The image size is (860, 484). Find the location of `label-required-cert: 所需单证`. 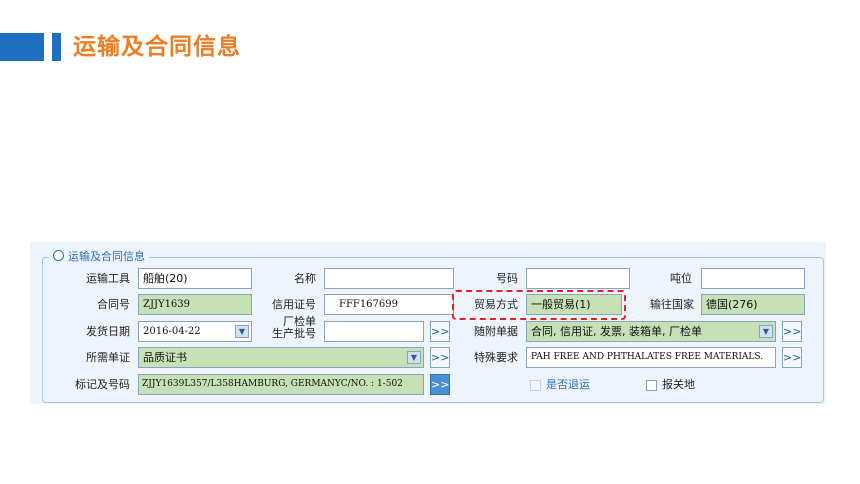

label-required-cert: 所需单证 is located at coordinates (108, 357).